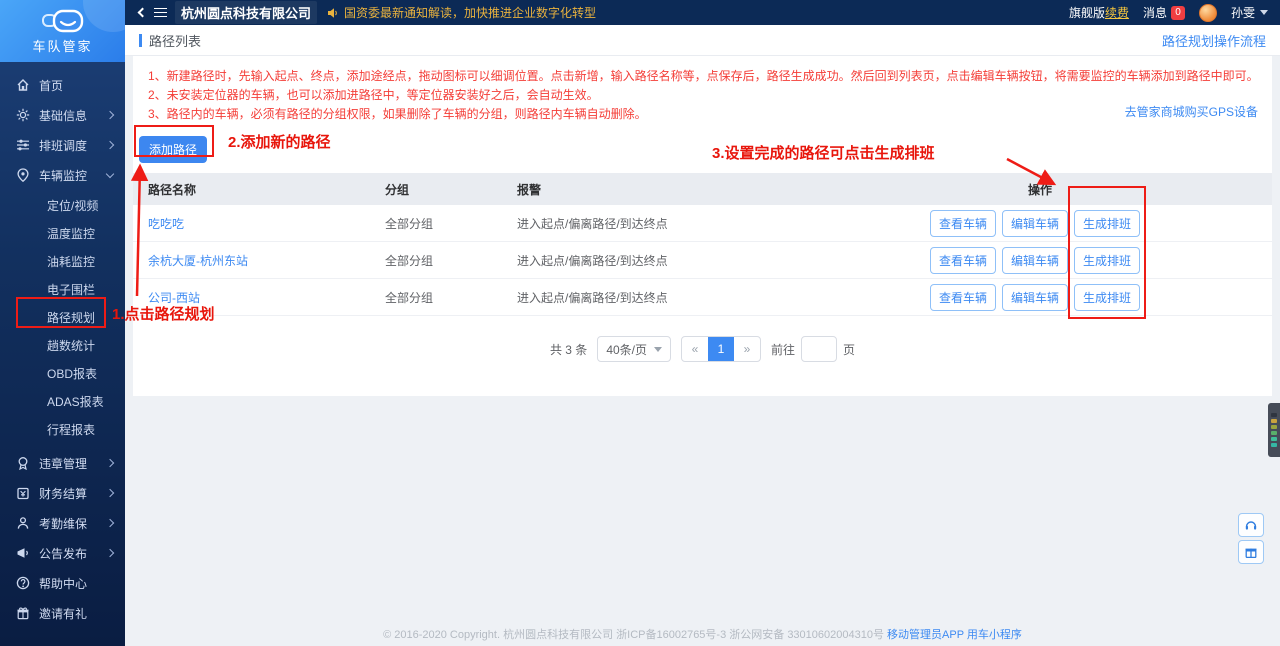 The image size is (1280, 646). I want to click on avatar, so click(1207, 12).